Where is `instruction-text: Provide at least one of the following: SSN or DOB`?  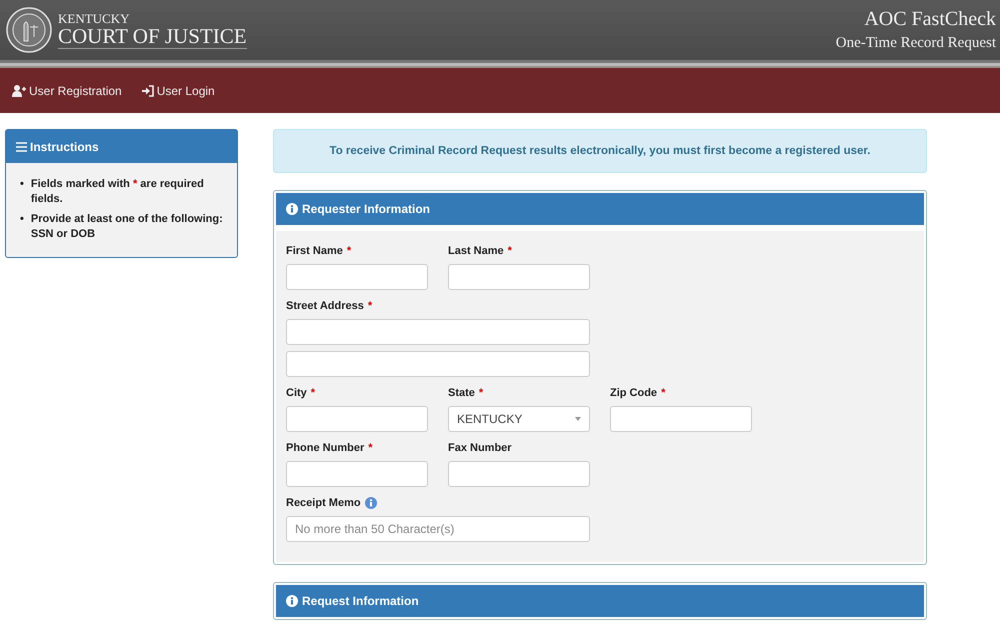 instruction-text: Provide at least one of the following: SSN or DOB is located at coordinates (127, 227).